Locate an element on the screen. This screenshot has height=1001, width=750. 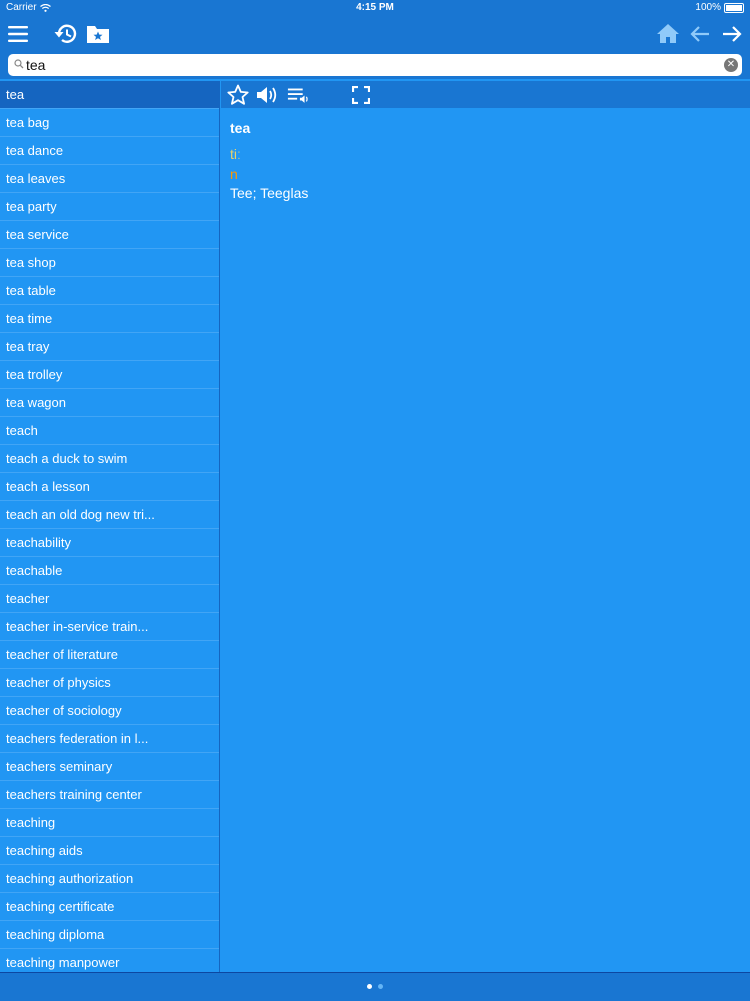
forward-button is located at coordinates (732, 34).